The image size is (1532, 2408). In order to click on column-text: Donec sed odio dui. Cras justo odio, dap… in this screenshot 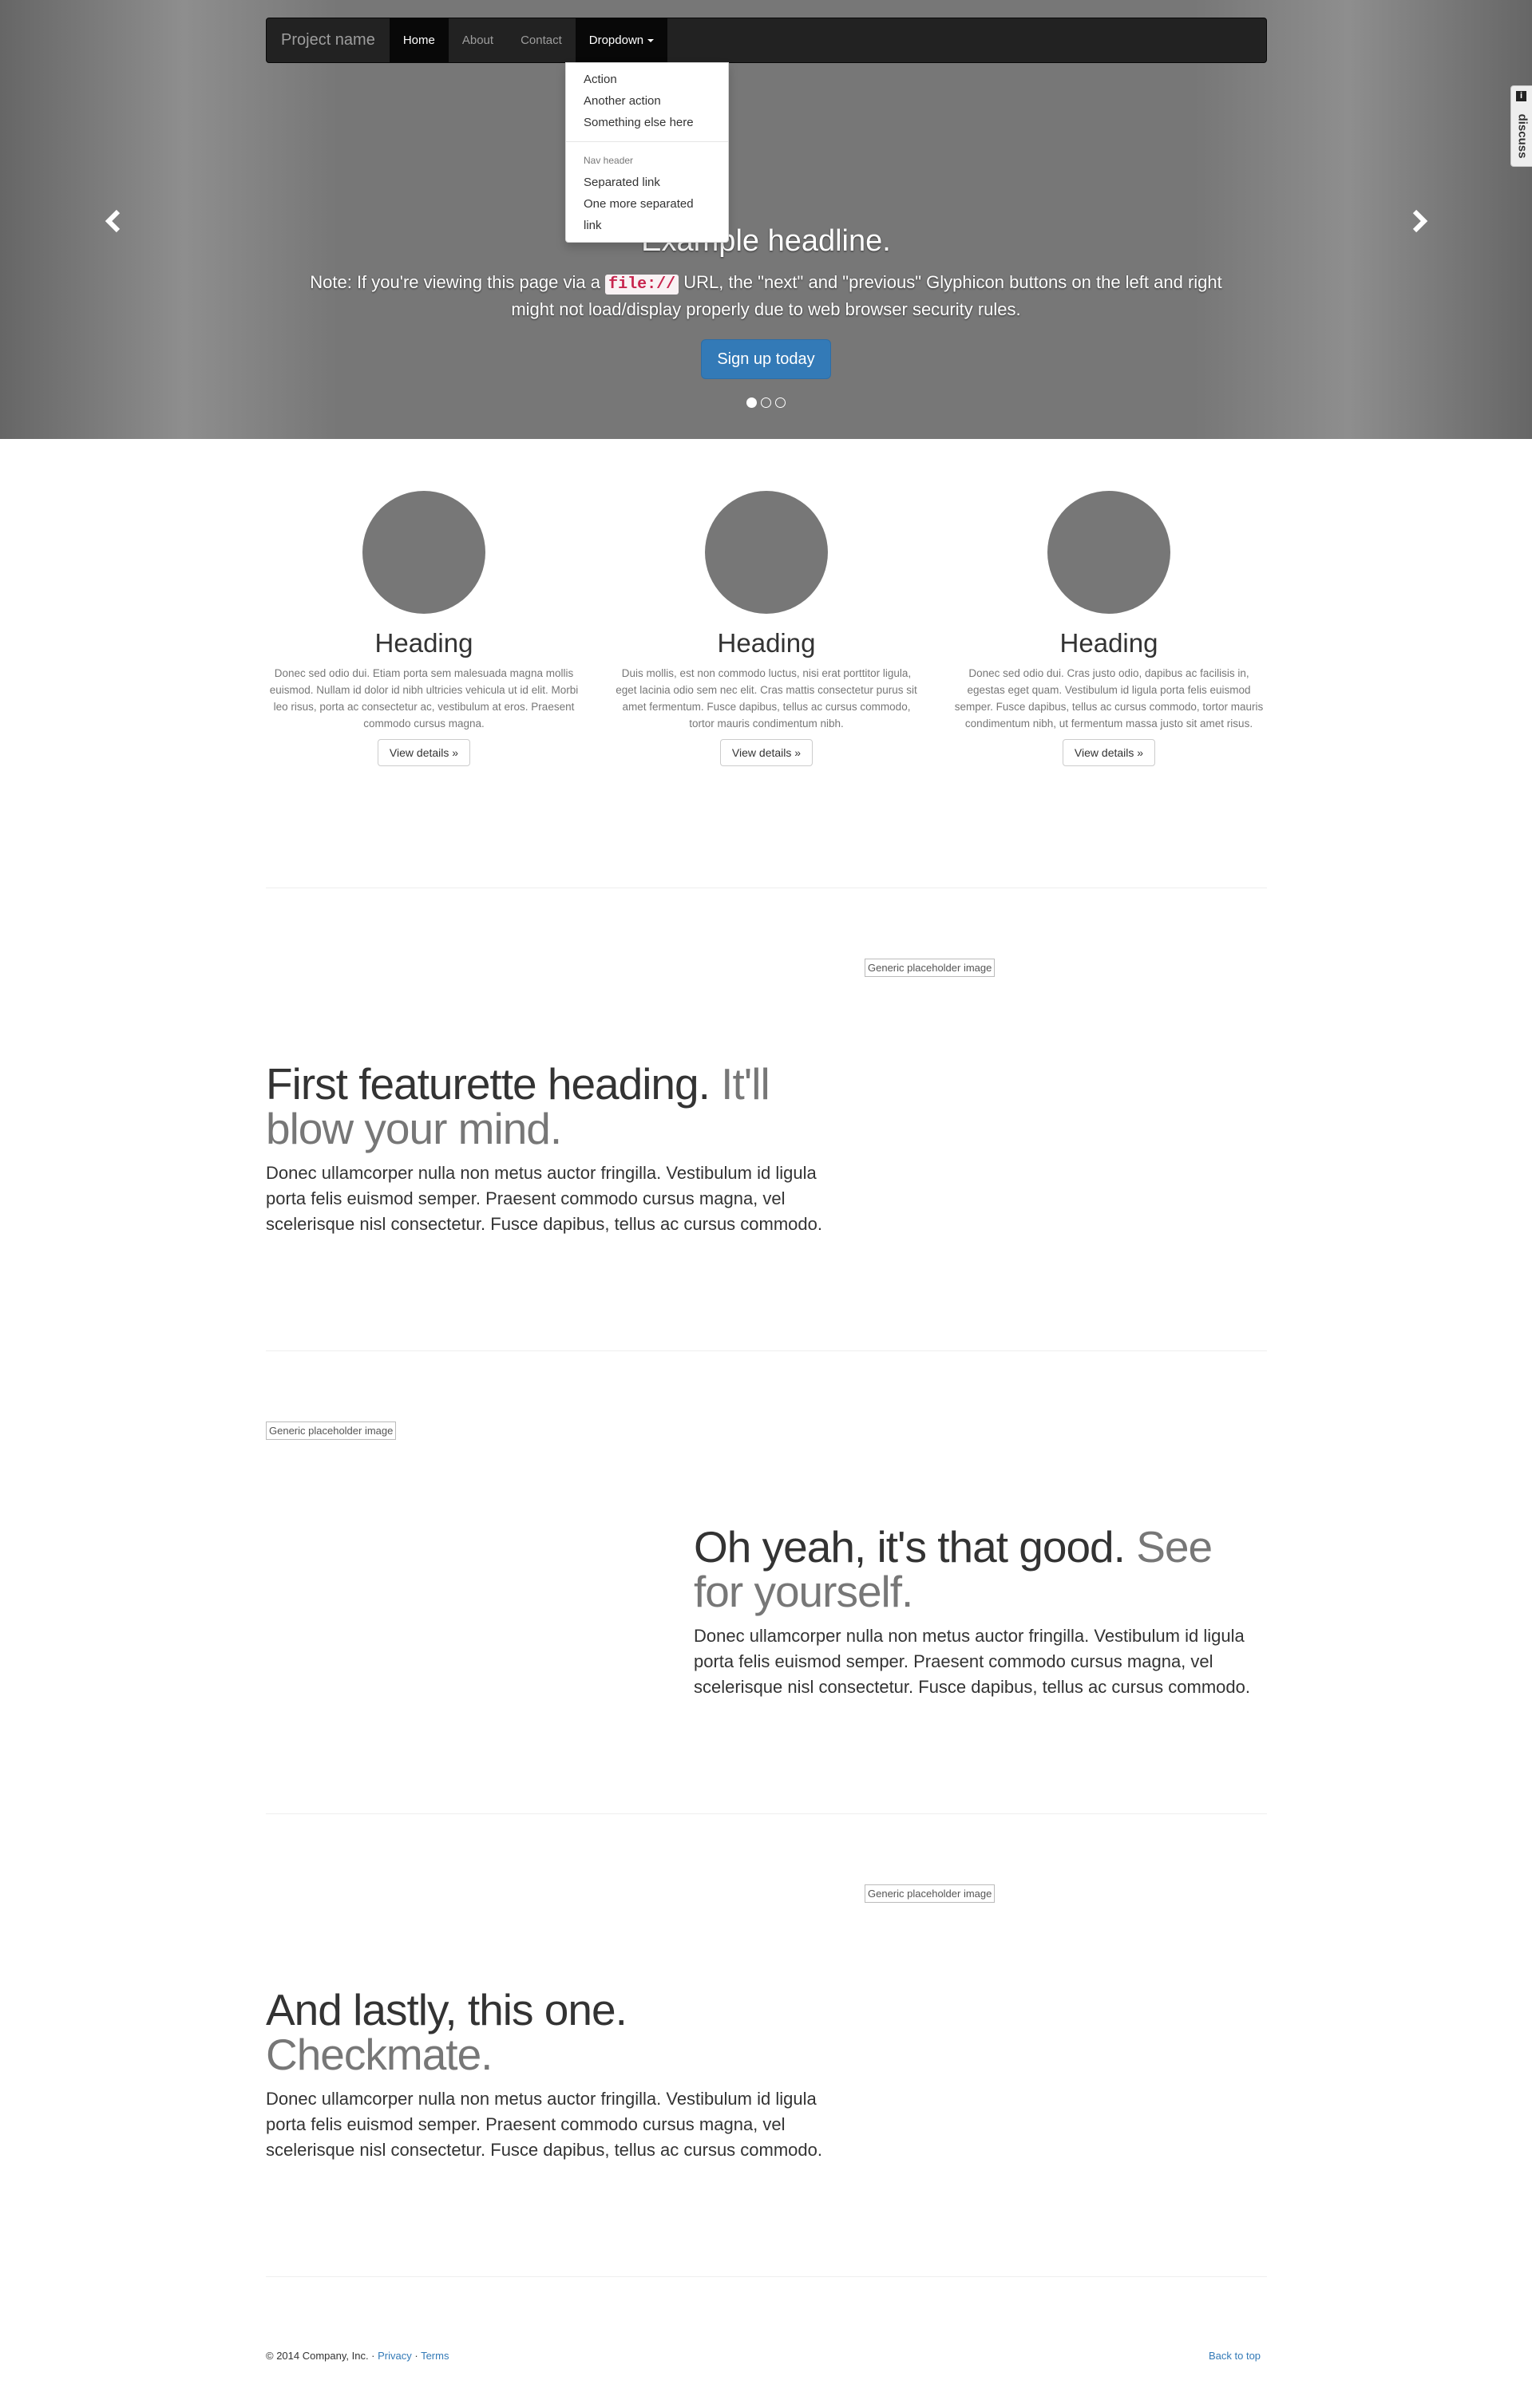, I will do `click(1109, 698)`.